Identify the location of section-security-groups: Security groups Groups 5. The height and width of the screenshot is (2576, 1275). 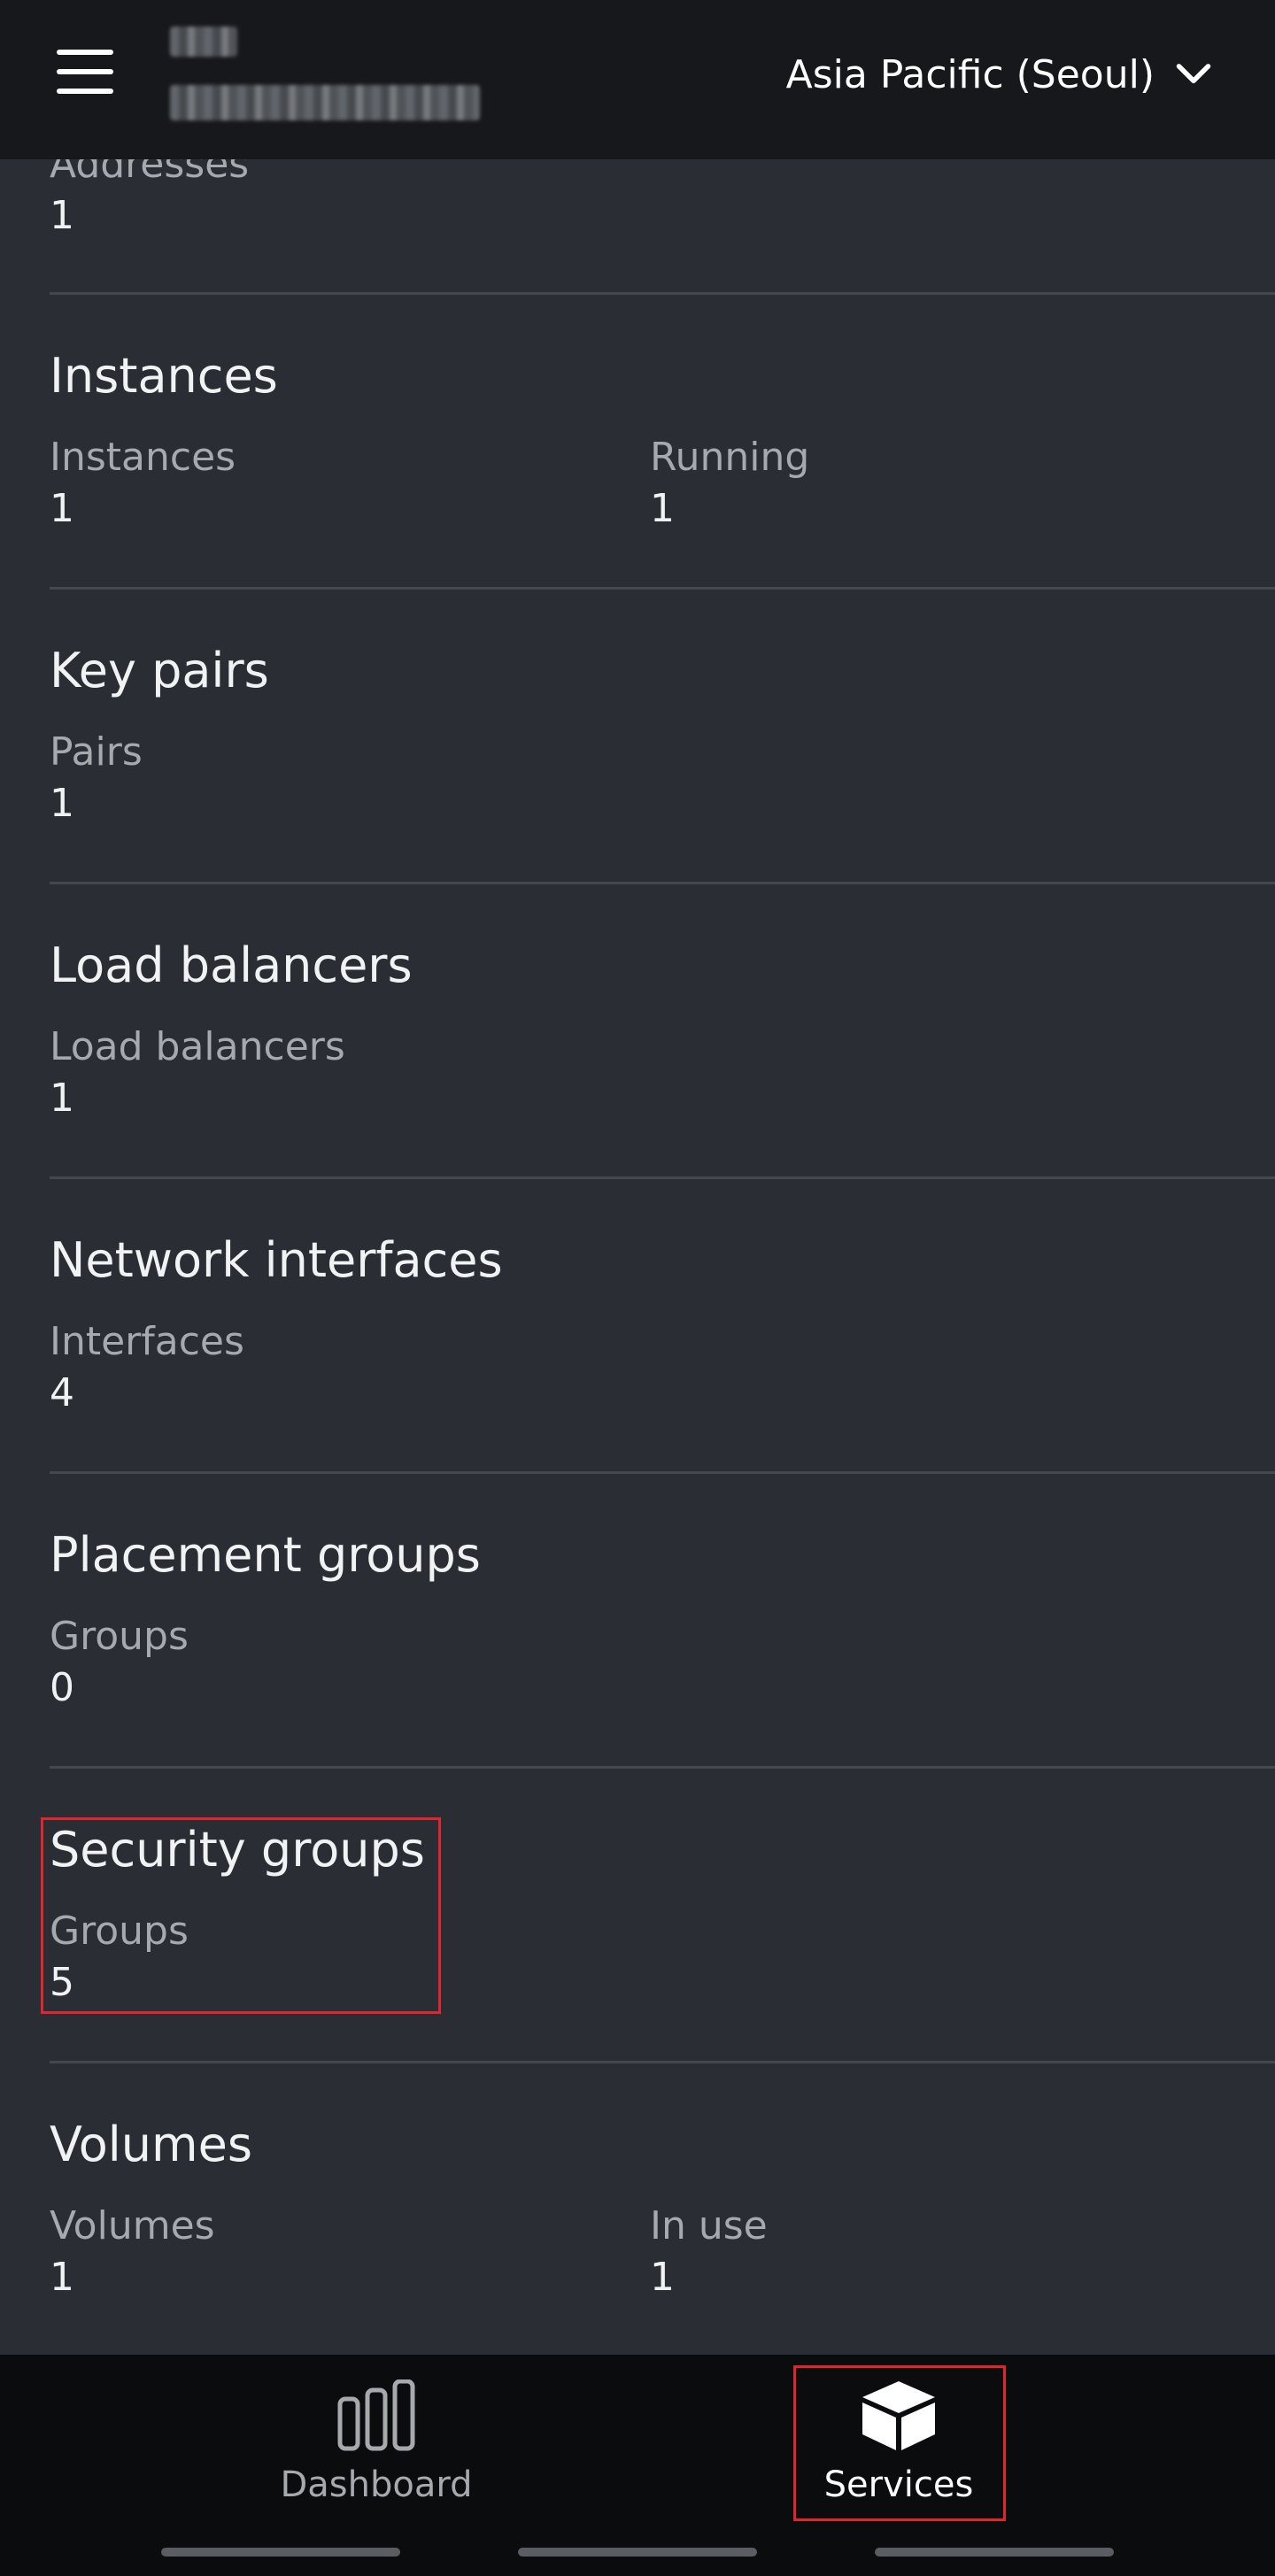
(658, 1916).